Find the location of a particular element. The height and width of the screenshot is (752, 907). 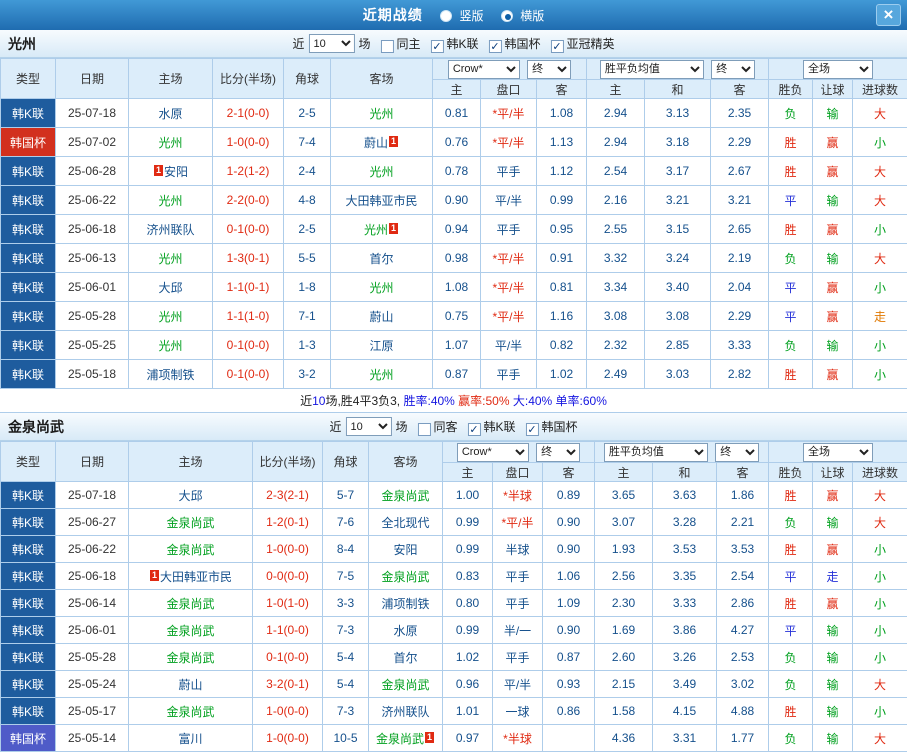

team-text: 大邱 is located at coordinates (170, 287).